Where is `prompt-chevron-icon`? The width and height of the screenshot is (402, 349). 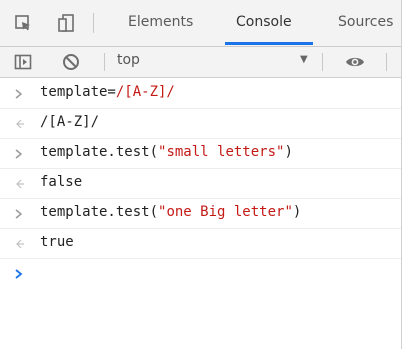
prompt-chevron-icon is located at coordinates (19, 273).